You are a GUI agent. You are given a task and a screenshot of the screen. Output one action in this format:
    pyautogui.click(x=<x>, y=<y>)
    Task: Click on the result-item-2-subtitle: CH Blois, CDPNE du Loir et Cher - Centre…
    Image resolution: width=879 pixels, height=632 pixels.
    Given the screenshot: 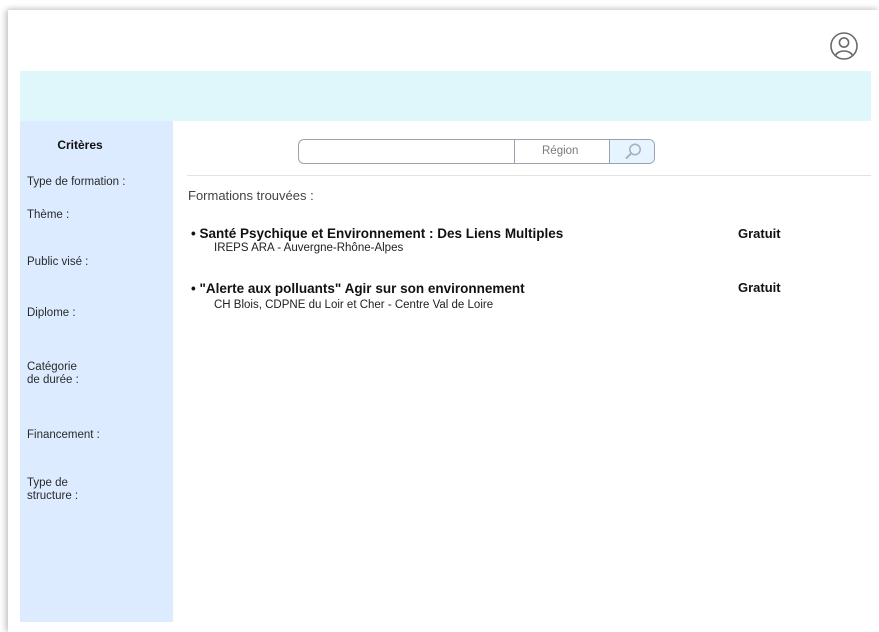 What is the action you would take?
    pyautogui.click(x=354, y=305)
    